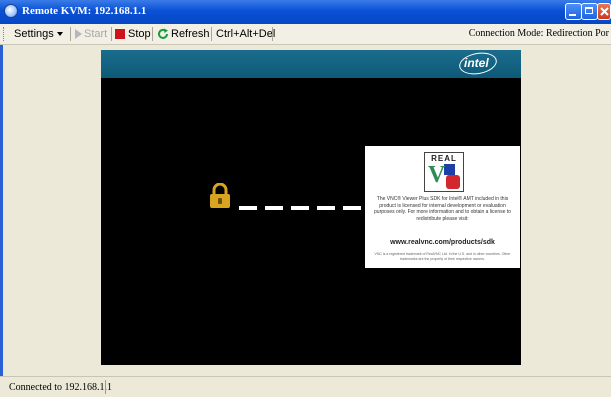 Image resolution: width=611 pixels, height=397 pixels. I want to click on stop-label: Stop, so click(139, 34).